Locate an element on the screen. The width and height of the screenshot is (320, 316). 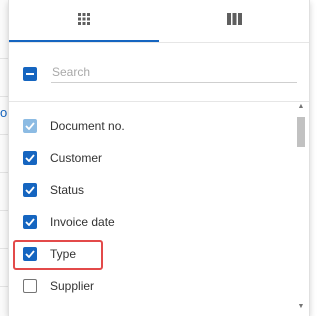
background-link-fragment: o is located at coordinates (4, 112).